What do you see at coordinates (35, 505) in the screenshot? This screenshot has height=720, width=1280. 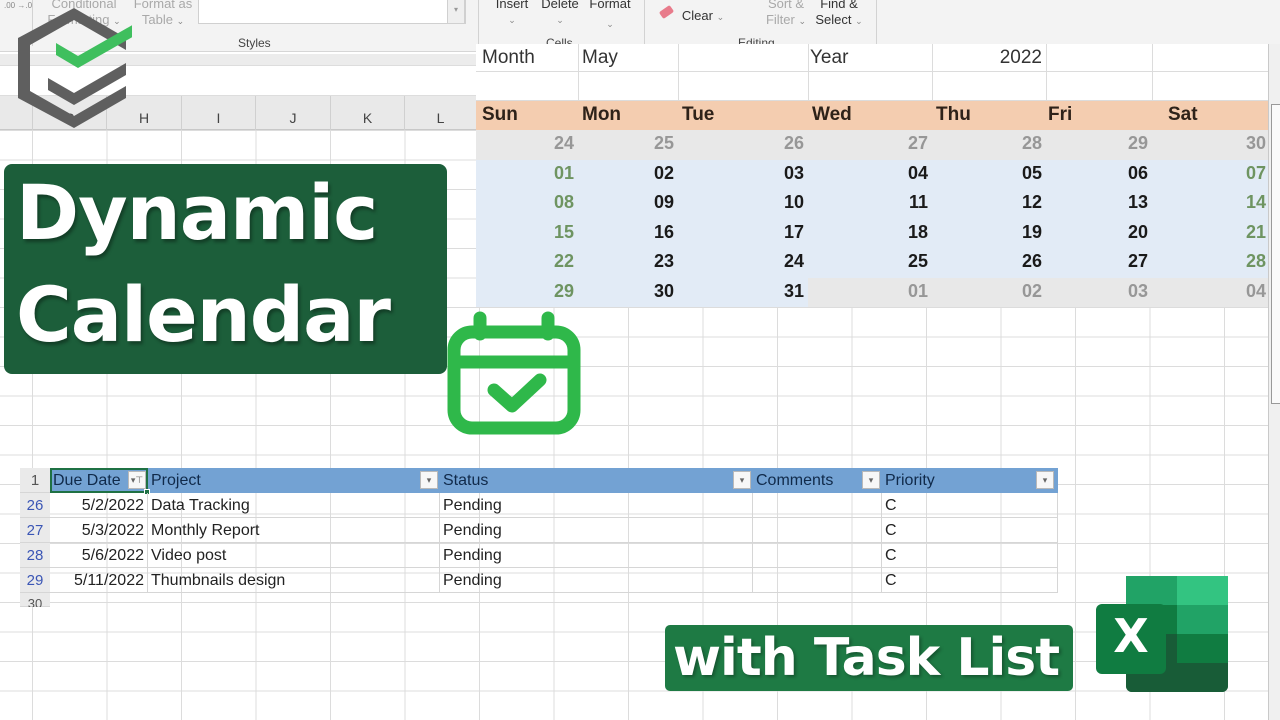 I see `row-number: 26` at bounding box center [35, 505].